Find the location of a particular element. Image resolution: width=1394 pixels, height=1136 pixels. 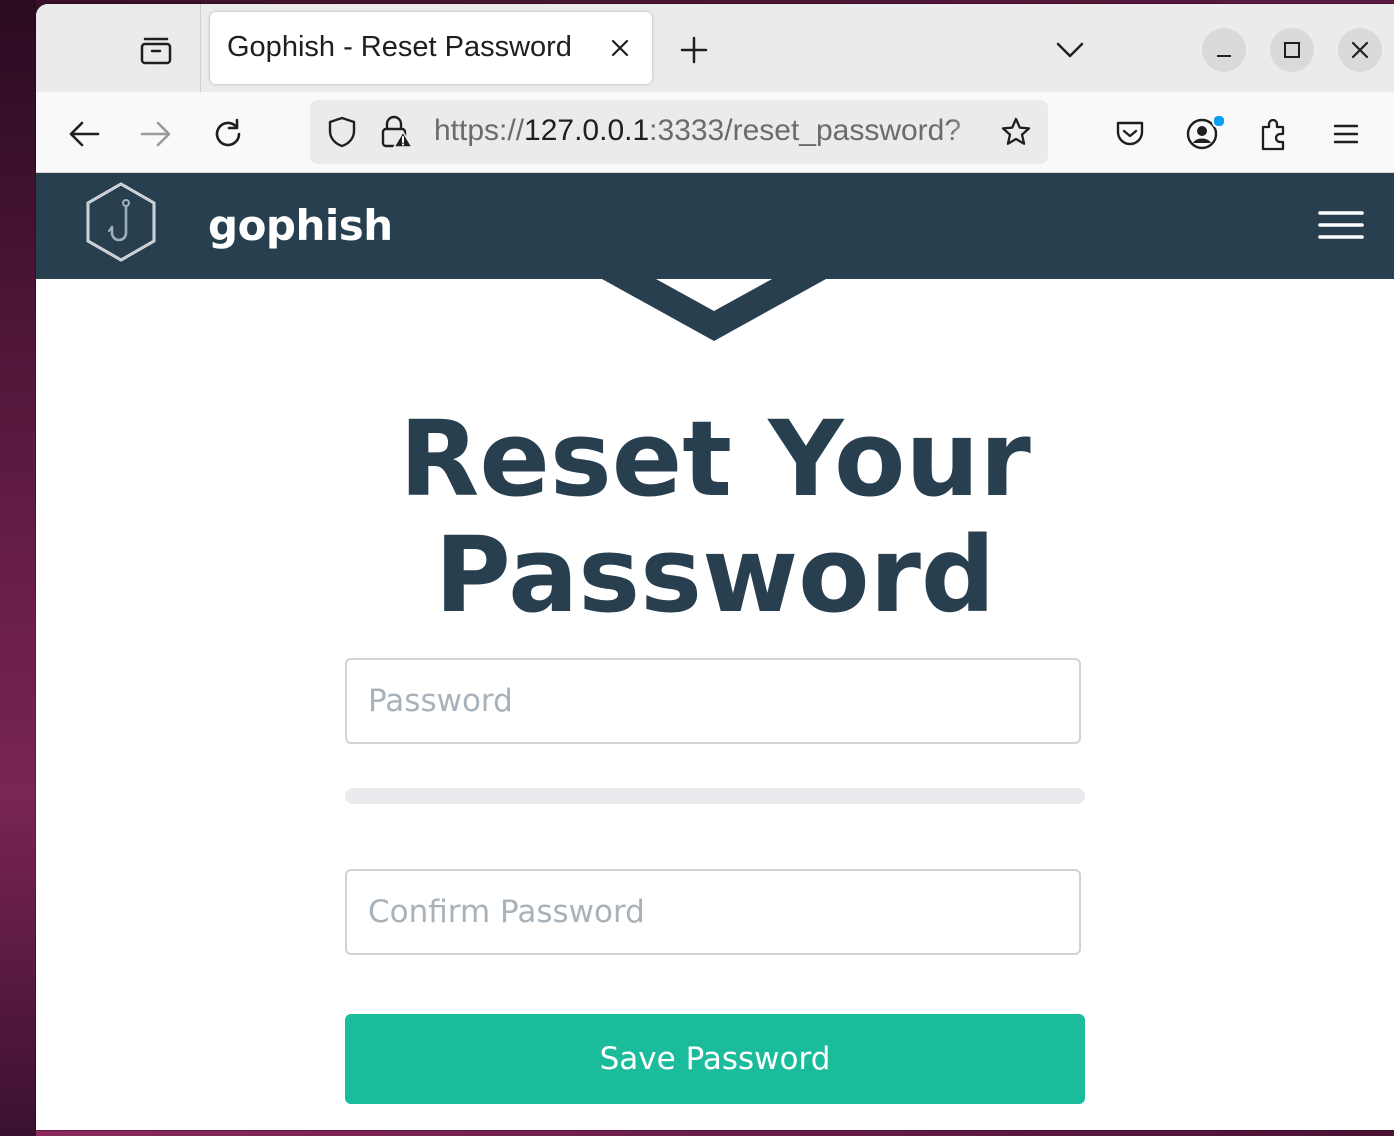

navbar-toggle-hamburger-icon is located at coordinates (1341, 225).